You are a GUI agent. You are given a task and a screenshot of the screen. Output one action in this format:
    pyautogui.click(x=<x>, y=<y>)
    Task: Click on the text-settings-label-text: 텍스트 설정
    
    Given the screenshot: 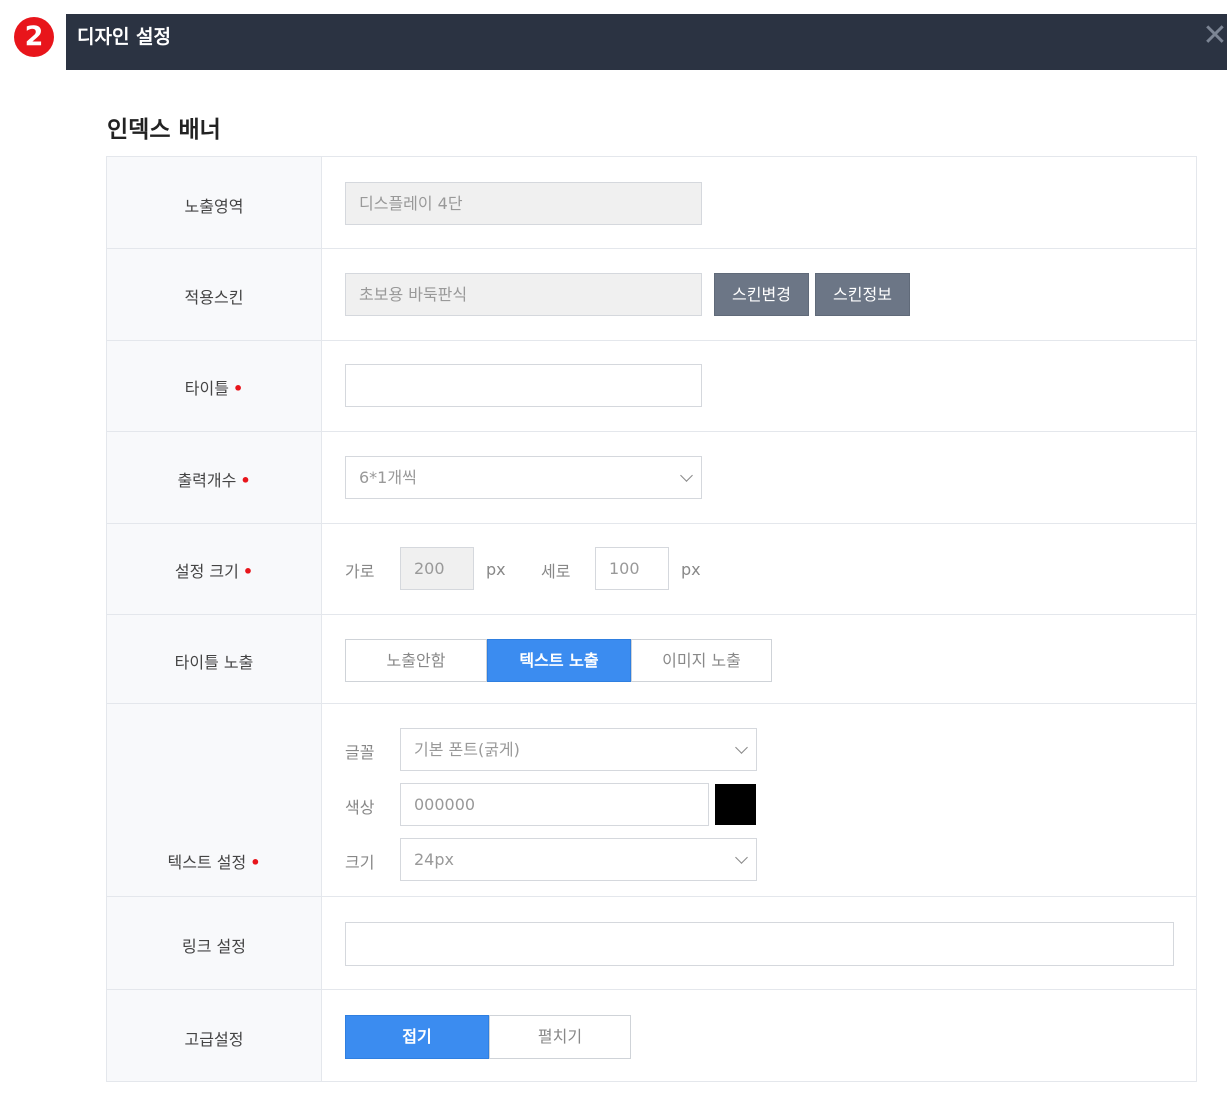 What is the action you would take?
    pyautogui.click(x=207, y=862)
    